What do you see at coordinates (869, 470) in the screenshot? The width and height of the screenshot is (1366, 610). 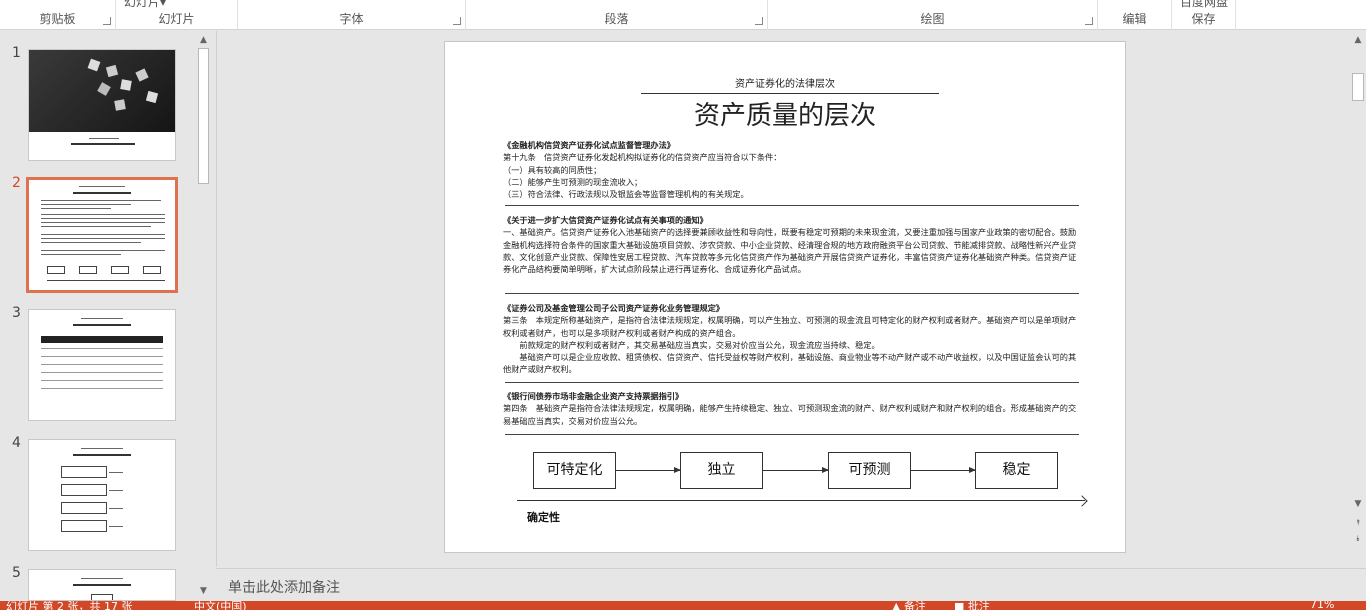 I see `flow-box-predictable: 可预测` at bounding box center [869, 470].